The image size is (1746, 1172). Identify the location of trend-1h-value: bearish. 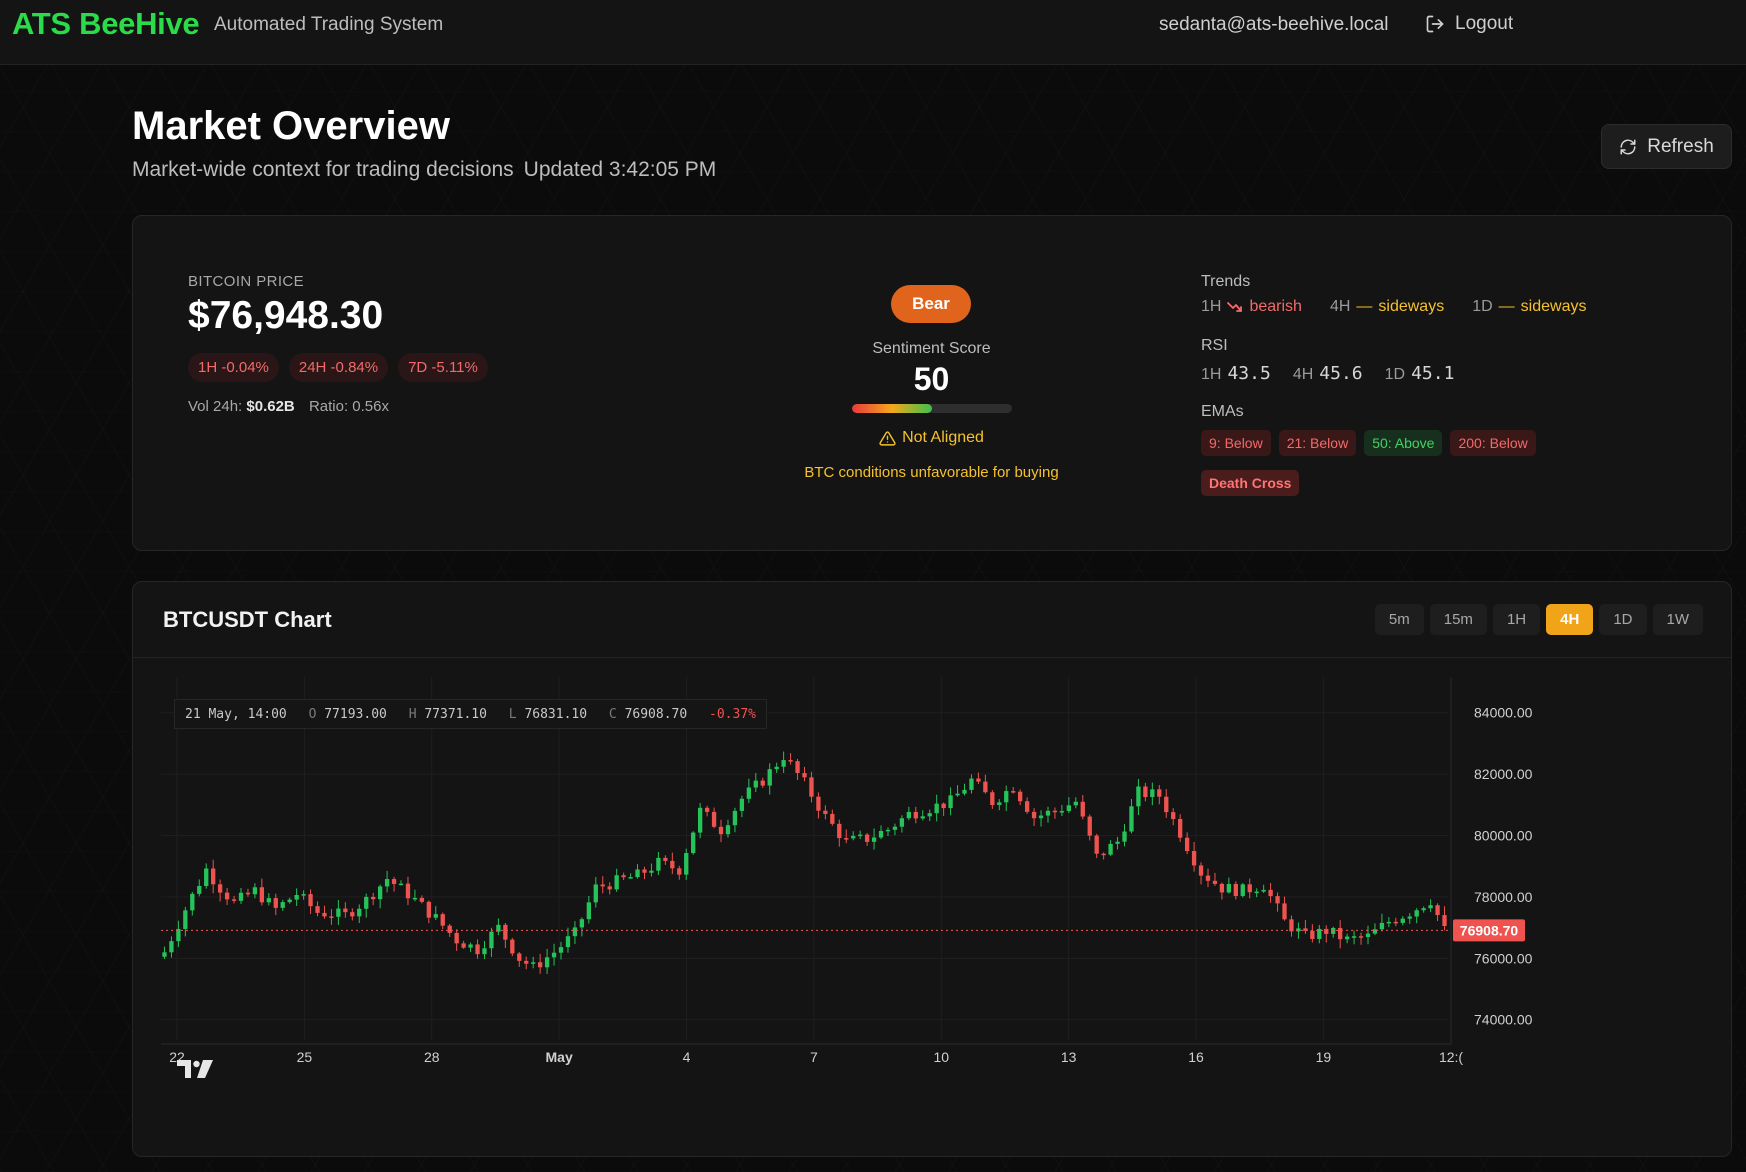
(1275, 306).